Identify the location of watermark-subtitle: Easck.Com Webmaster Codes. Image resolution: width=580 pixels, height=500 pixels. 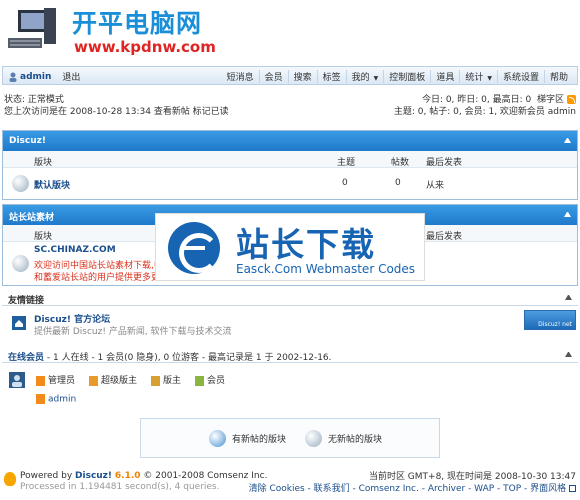
(326, 269).